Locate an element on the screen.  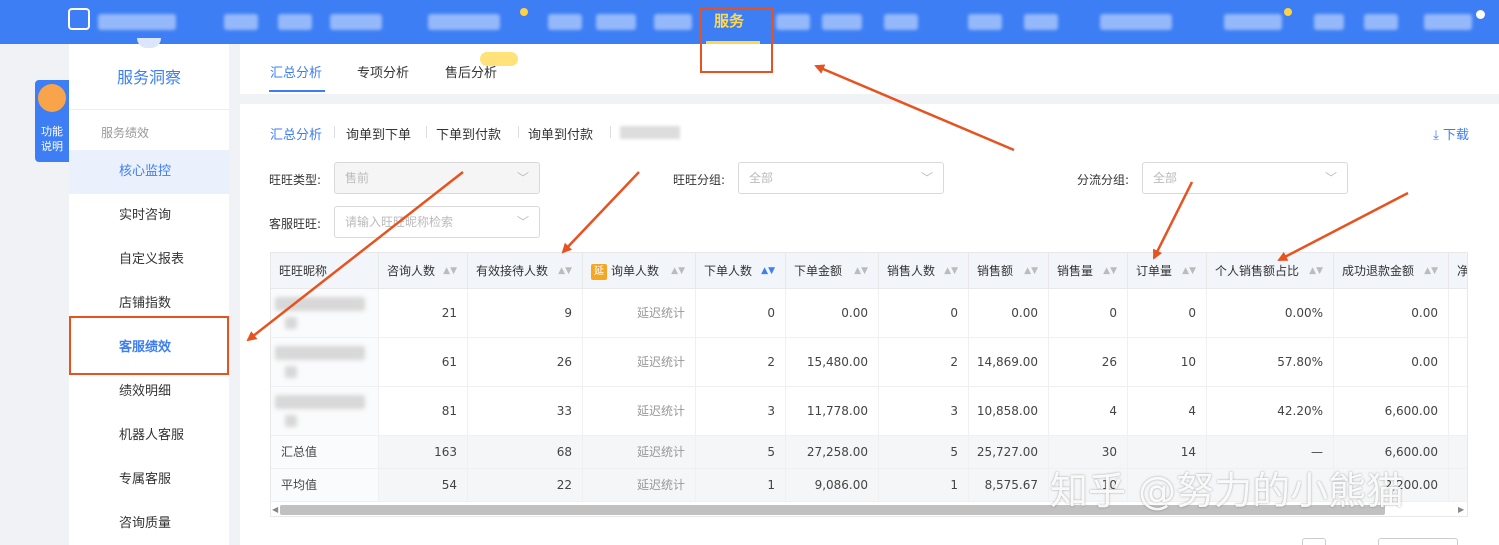
column-header-refund-amount: 成功退款金额 ▲▼ is located at coordinates (1391, 271).